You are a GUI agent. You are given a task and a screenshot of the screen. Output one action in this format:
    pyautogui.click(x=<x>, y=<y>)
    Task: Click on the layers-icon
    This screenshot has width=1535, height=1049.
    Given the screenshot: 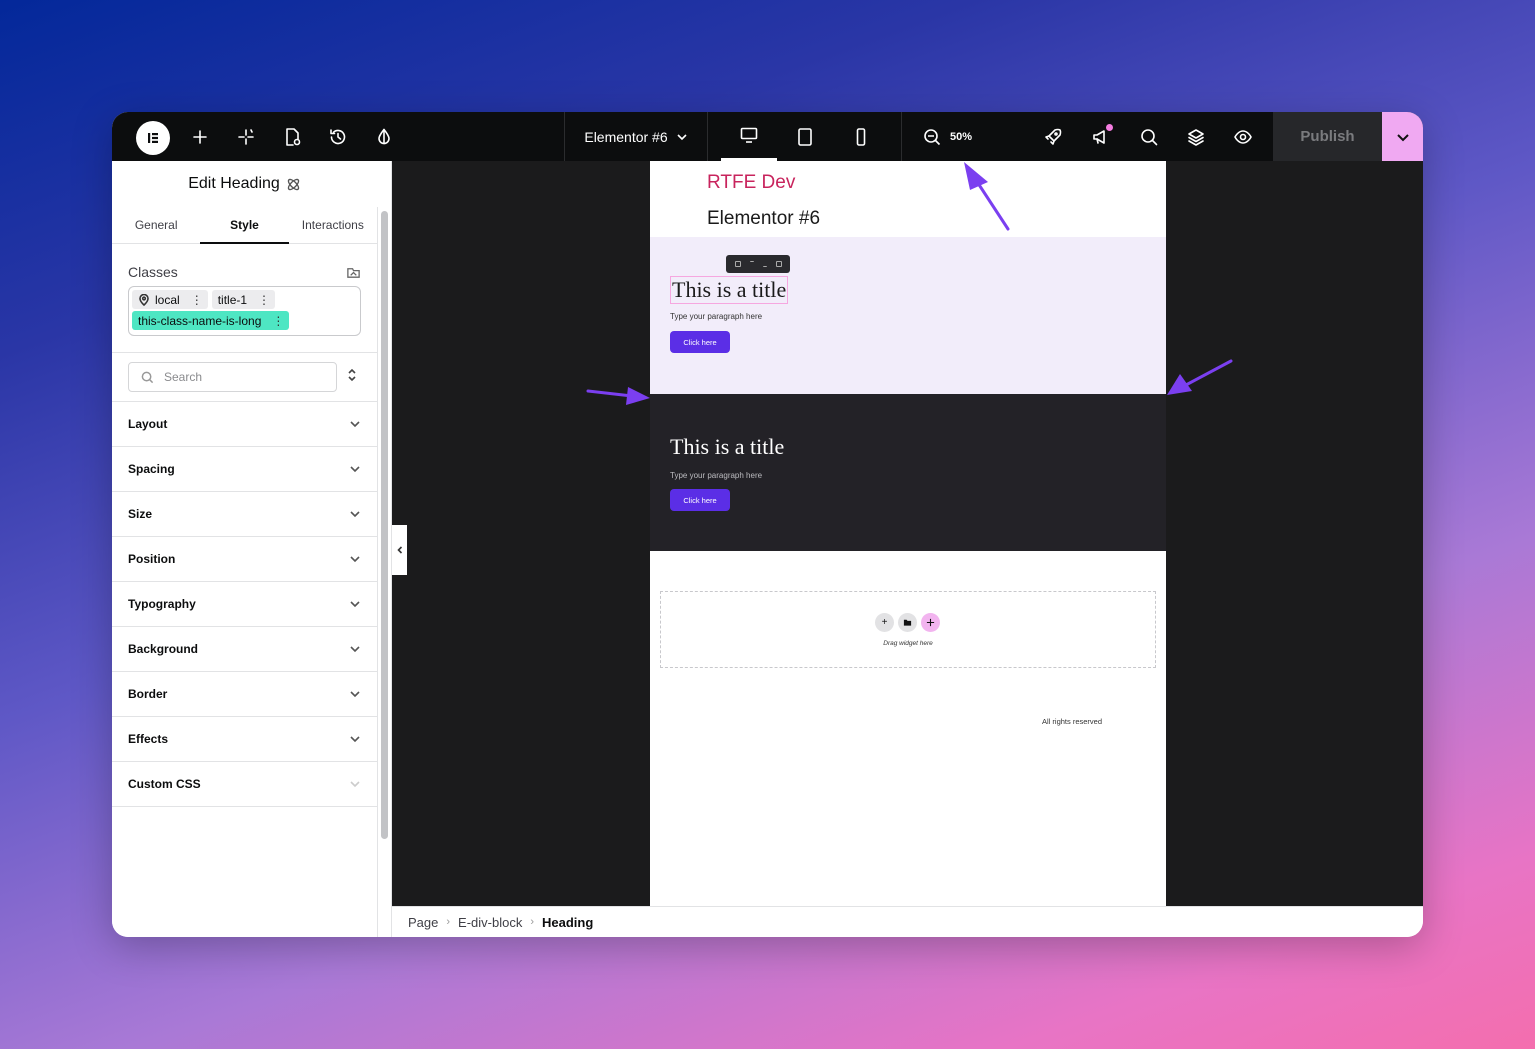 What is the action you would take?
    pyautogui.click(x=1196, y=137)
    